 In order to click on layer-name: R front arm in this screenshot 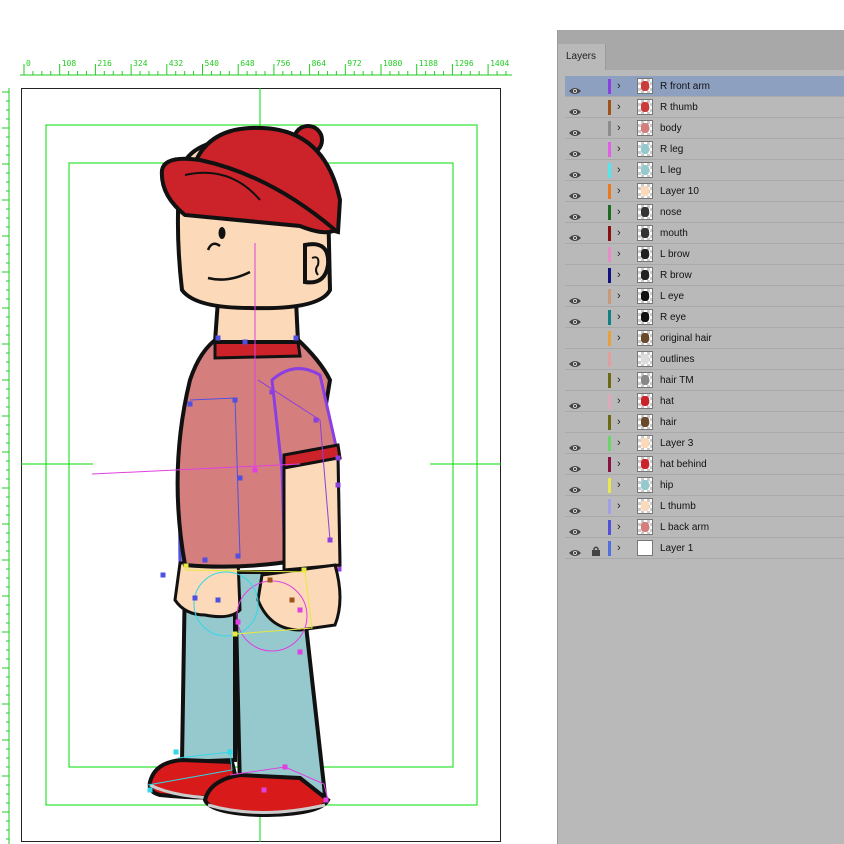, I will do `click(685, 86)`.